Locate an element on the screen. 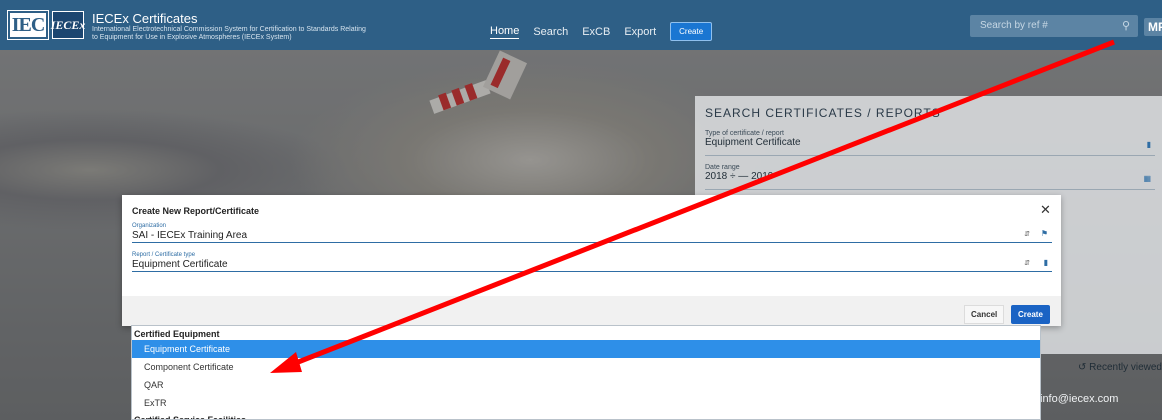 This screenshot has width=1162, height=420. iec-logo: IEC is located at coordinates (28, 25).